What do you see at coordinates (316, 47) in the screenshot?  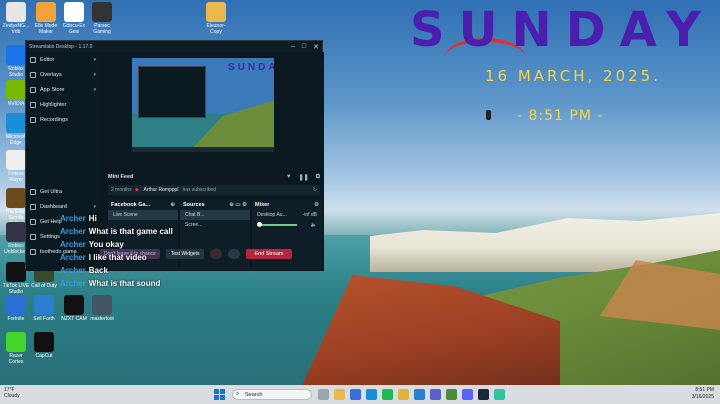 I see `close-icon: ✕` at bounding box center [316, 47].